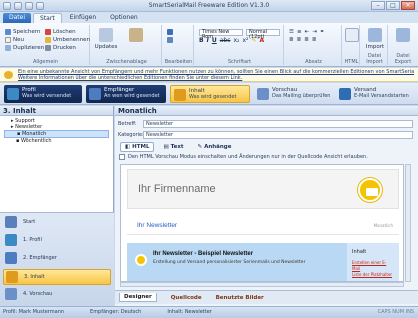 The width and height of the screenshot is (418, 318). Describe the element at coordinates (376, 94) in the screenshot. I see `wizard-step-5: Versand E-Mail Versandstarten` at that location.